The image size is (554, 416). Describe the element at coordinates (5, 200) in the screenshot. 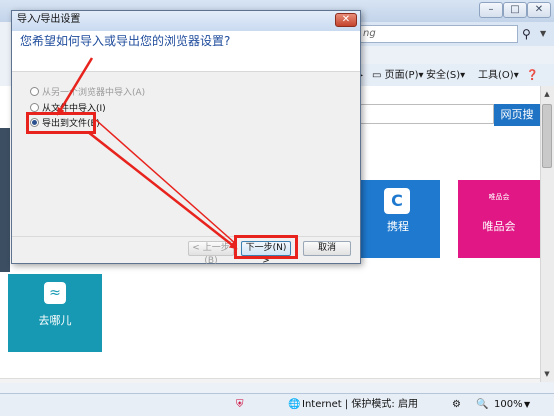

I see `page-side-strip` at that location.